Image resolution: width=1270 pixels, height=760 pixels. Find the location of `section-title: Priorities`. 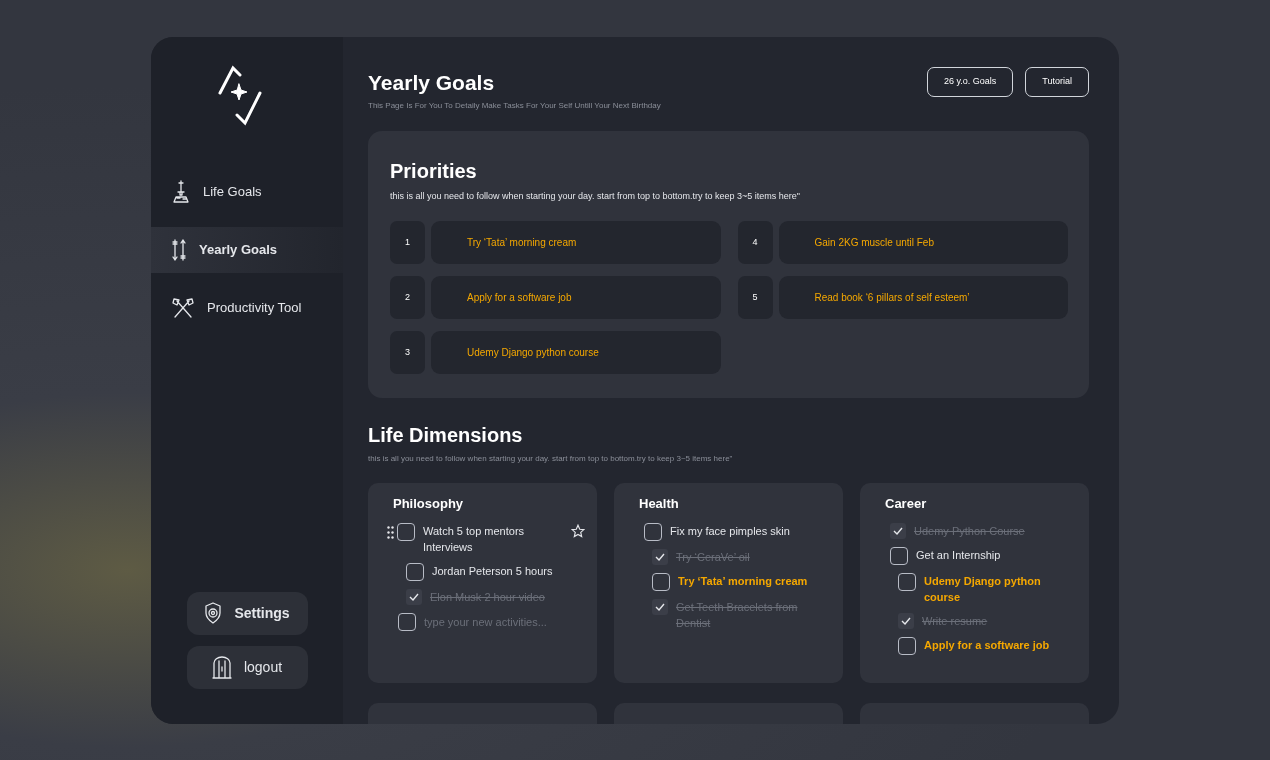

section-title: Priorities is located at coordinates (434, 171).